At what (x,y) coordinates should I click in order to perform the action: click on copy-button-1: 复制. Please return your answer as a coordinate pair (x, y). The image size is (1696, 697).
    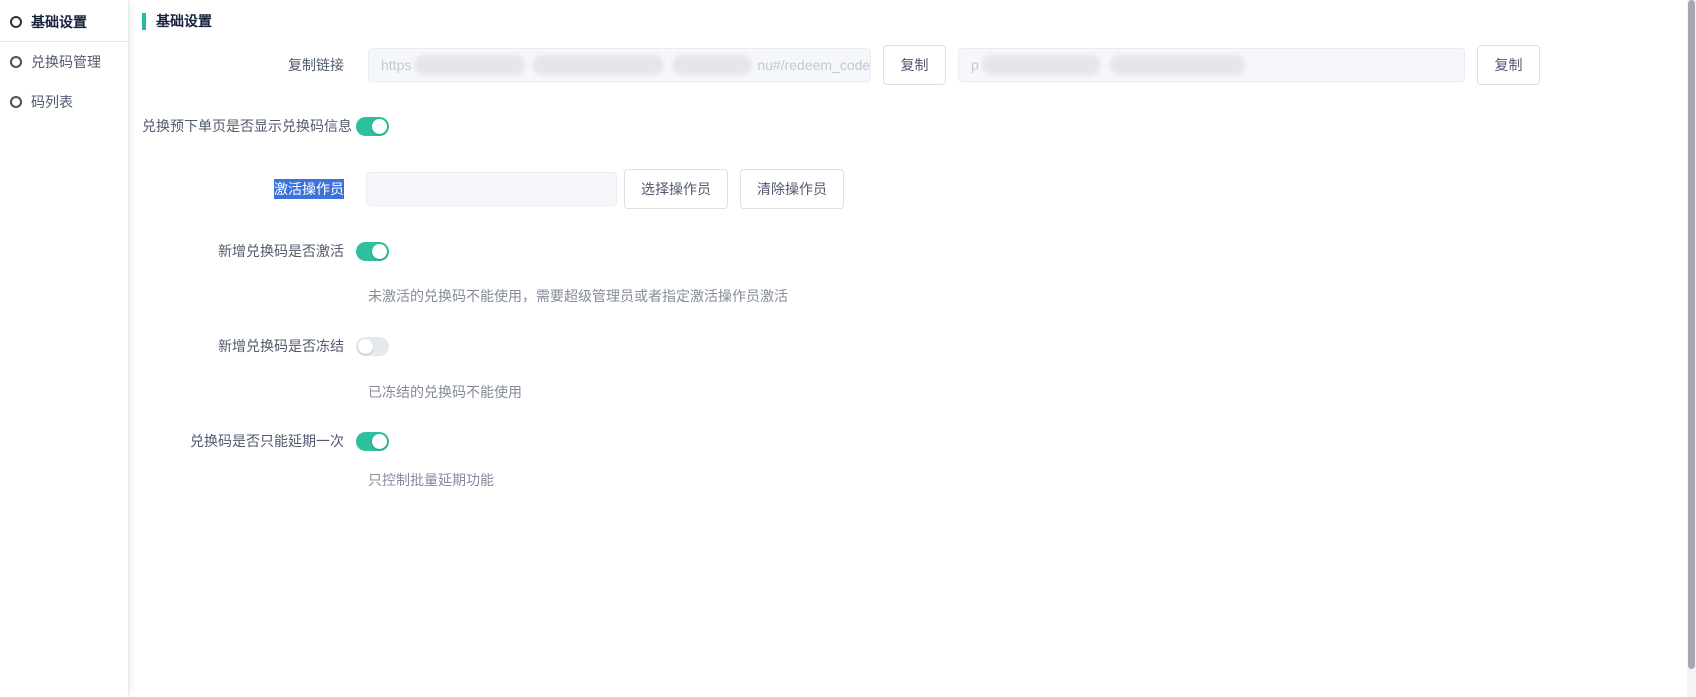
    Looking at the image, I should click on (914, 65).